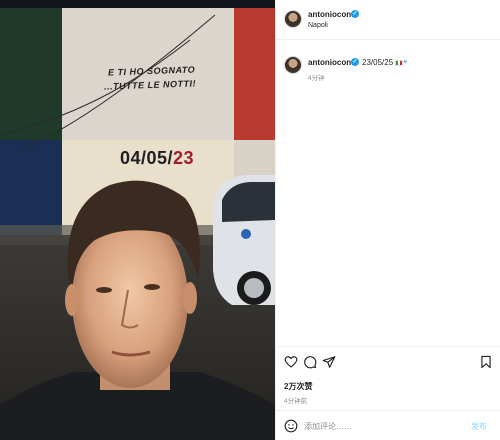 The width and height of the screenshot is (500, 440). I want to click on caption-timestamp: 4分钟, so click(316, 78).